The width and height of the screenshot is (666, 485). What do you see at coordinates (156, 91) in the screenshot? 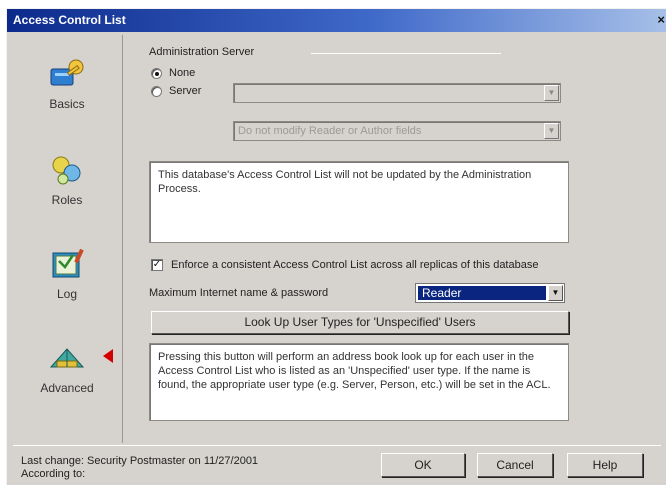
I see `server-radio` at bounding box center [156, 91].